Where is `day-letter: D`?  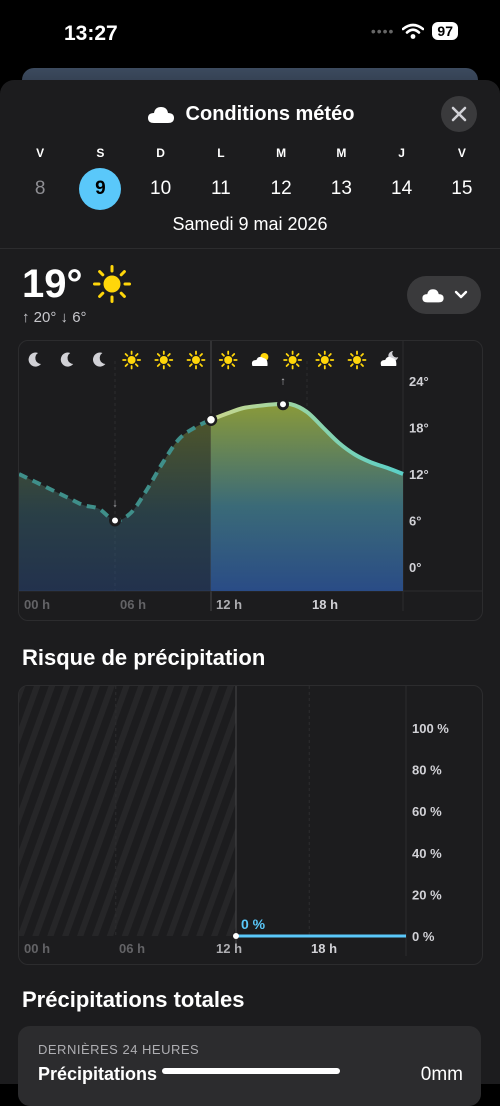
day-letter: D is located at coordinates (160, 153).